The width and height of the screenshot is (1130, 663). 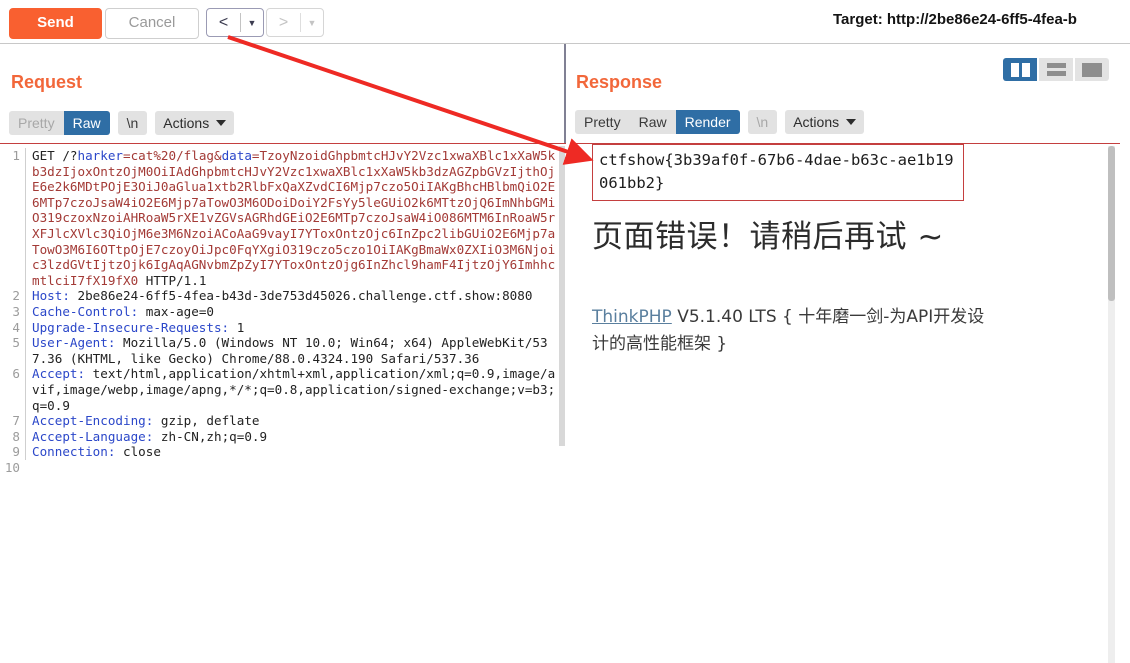 I want to click on tab-request-pretty: Pretty, so click(x=36, y=123).